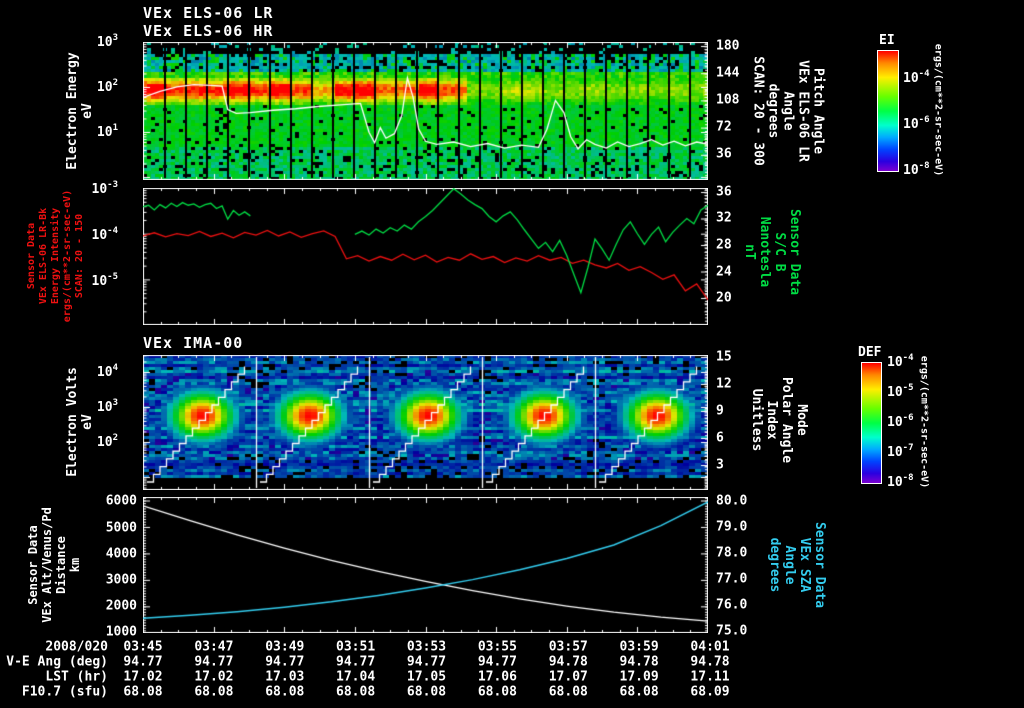  I want to click on axis-tick-label: 108, so click(728, 100).